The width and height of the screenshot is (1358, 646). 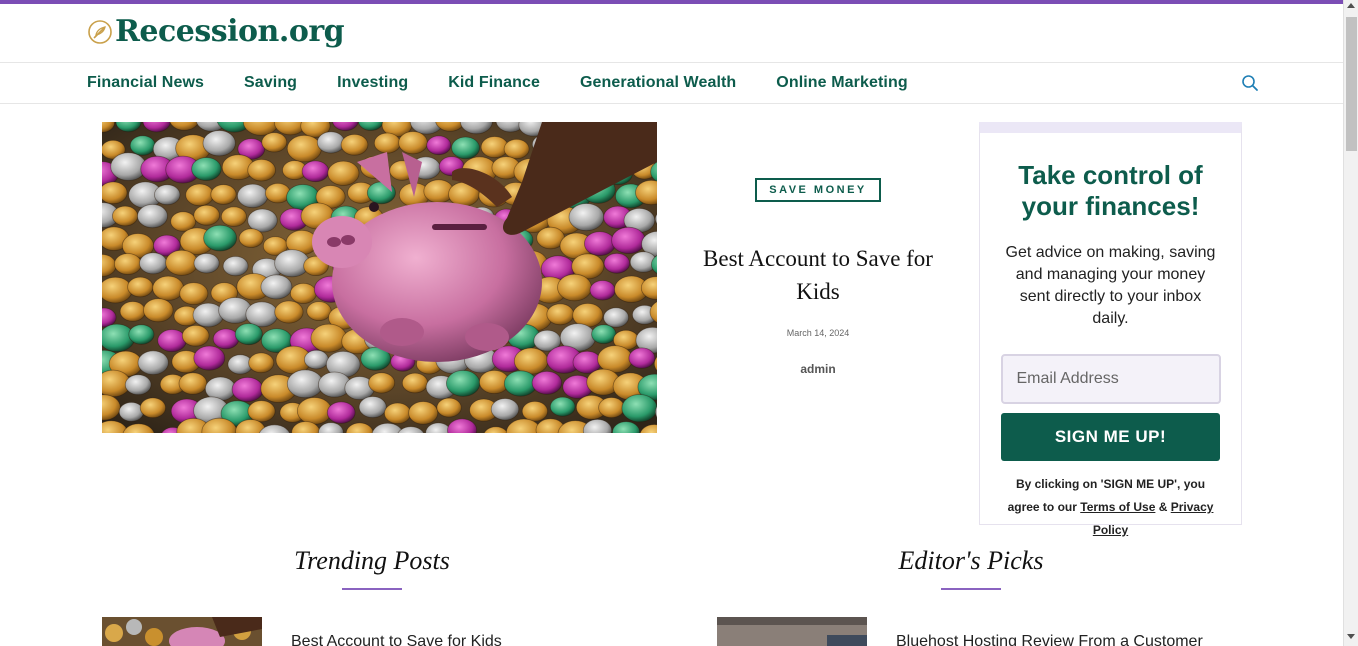 What do you see at coordinates (372, 83) in the screenshot?
I see `nav-item-investing: Investing` at bounding box center [372, 83].